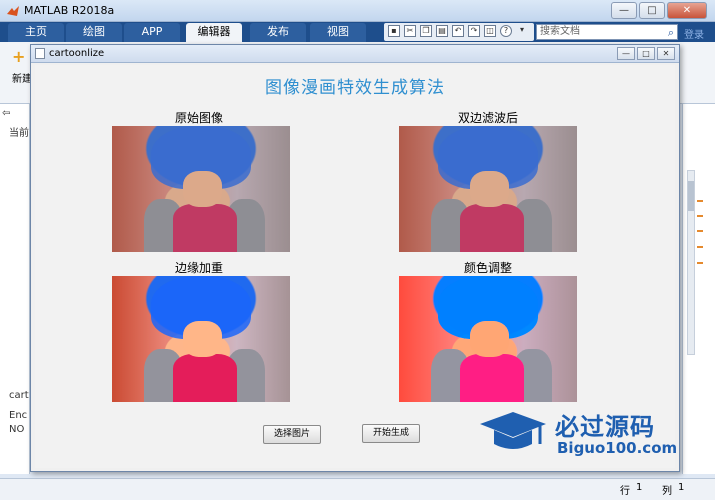 This screenshot has width=715, height=500. I want to click on tab-publish: 发布, so click(278, 32).